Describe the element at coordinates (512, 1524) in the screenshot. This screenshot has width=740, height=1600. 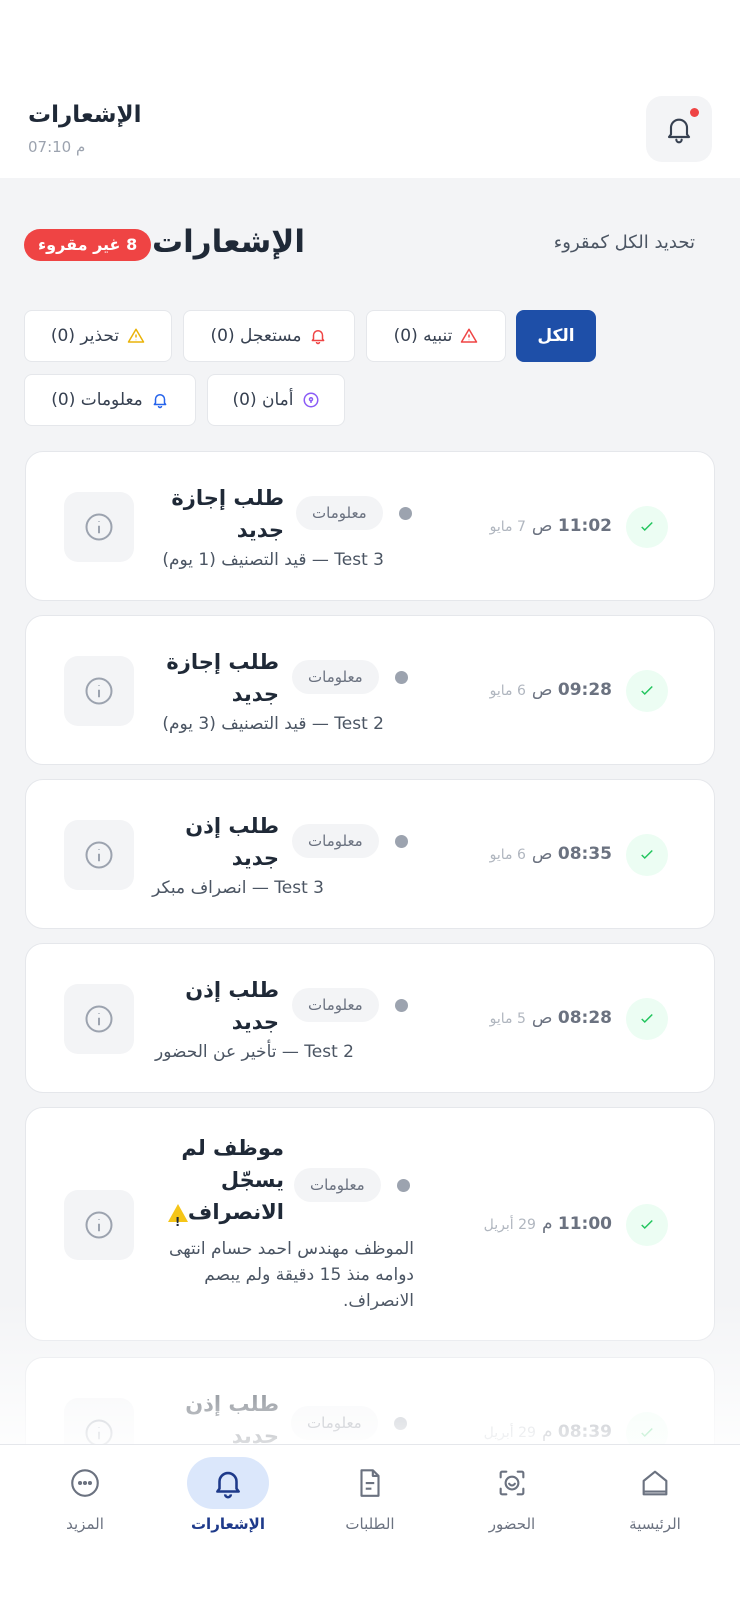
I see `nav-label: الحضور` at that location.